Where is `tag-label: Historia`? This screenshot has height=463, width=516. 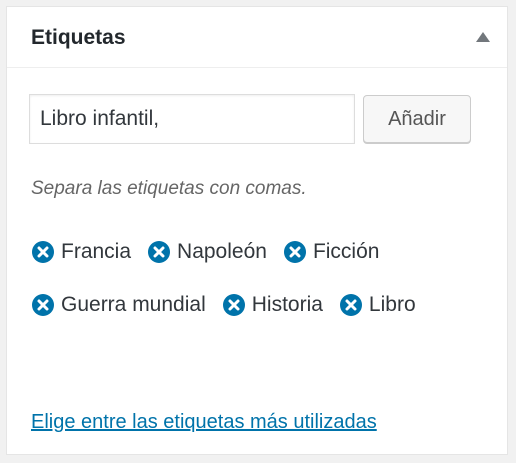 tag-label: Historia is located at coordinates (287, 304).